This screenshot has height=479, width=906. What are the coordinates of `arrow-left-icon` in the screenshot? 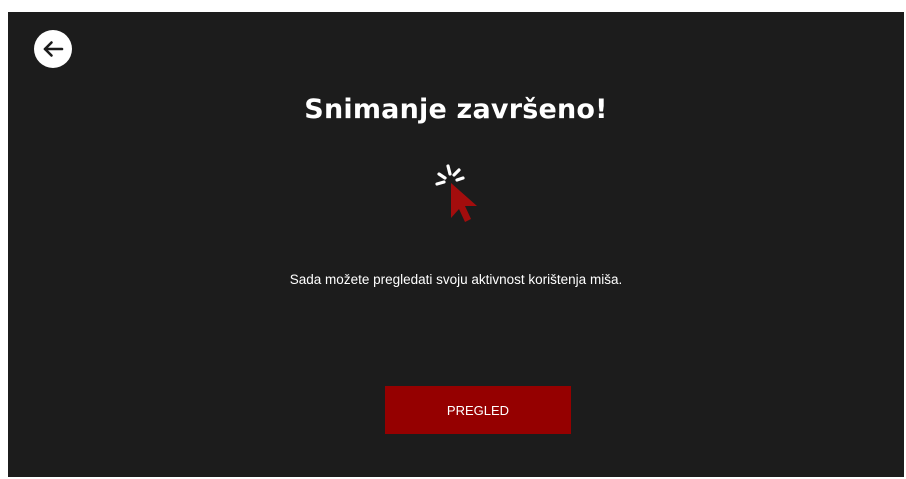 It's located at (53, 49).